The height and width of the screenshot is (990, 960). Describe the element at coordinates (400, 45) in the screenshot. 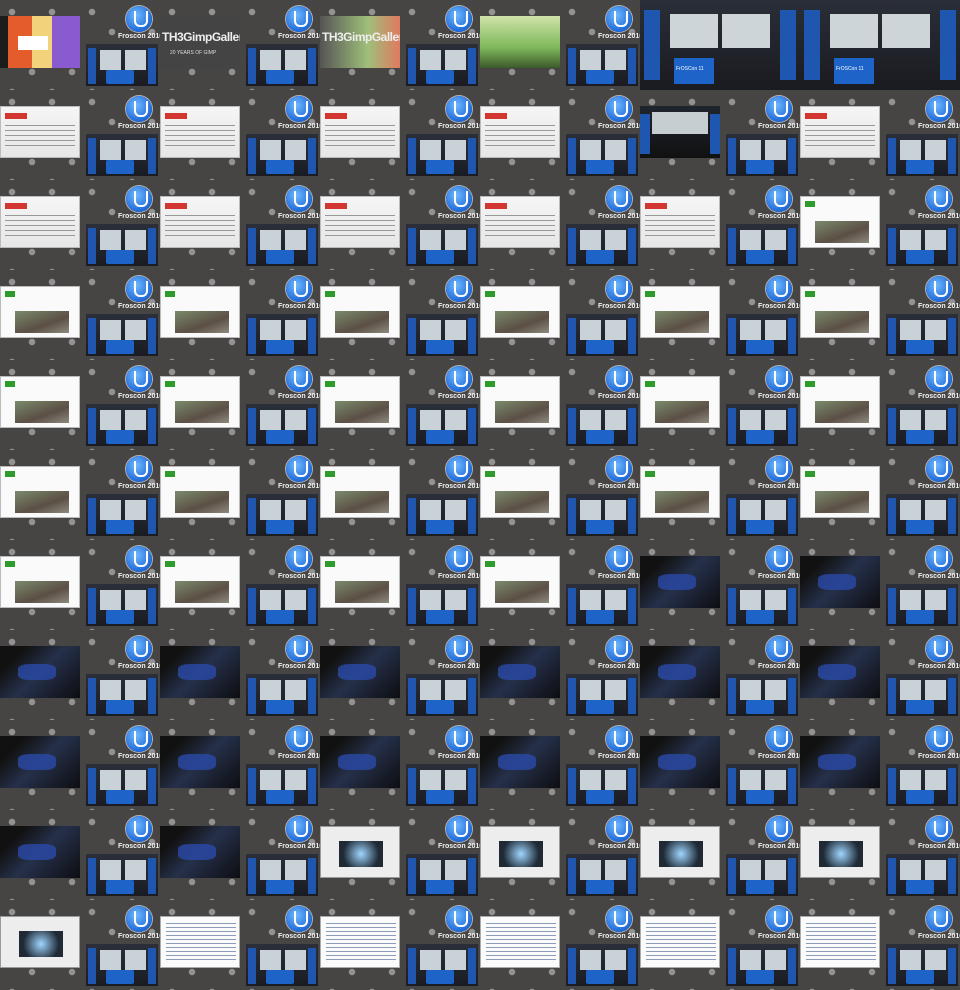

I see `video-thumbnail: TH3GimpGallery Froscon 2016` at that location.